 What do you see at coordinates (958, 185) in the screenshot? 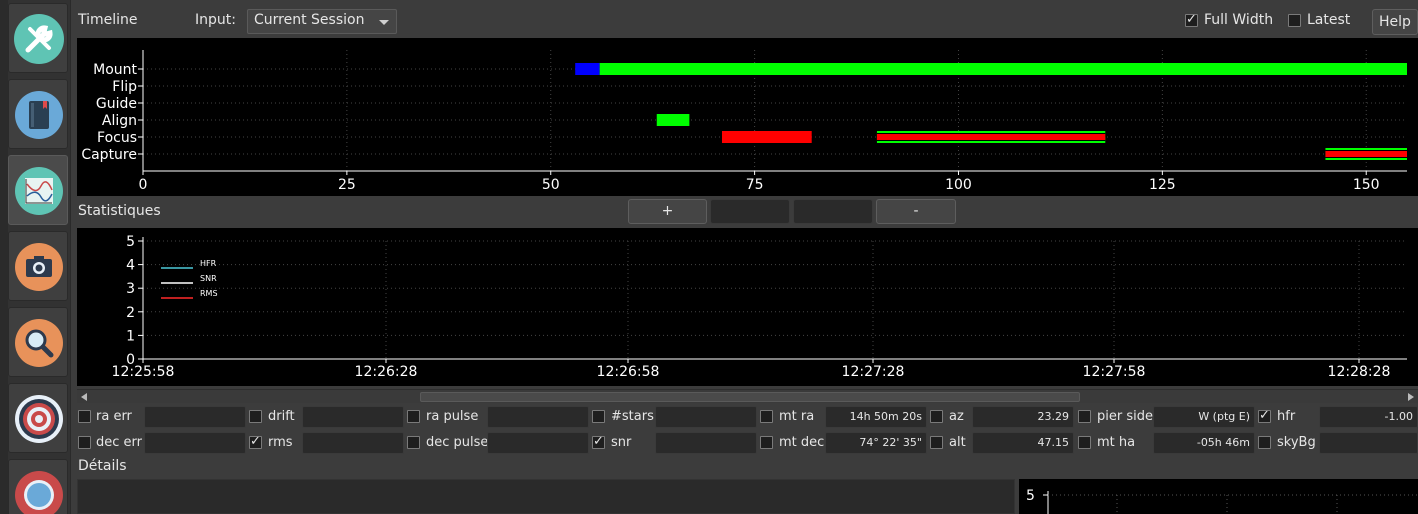
I see `timeline-x-tick-label: 100` at bounding box center [958, 185].